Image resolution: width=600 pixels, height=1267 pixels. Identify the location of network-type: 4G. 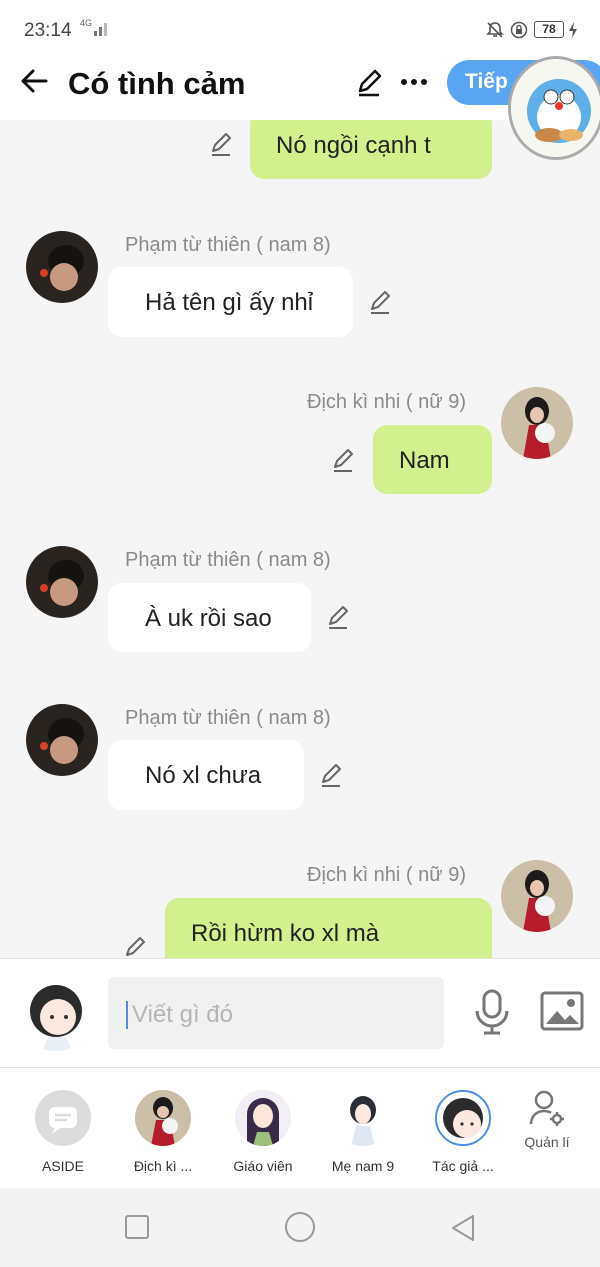
(86, 23).